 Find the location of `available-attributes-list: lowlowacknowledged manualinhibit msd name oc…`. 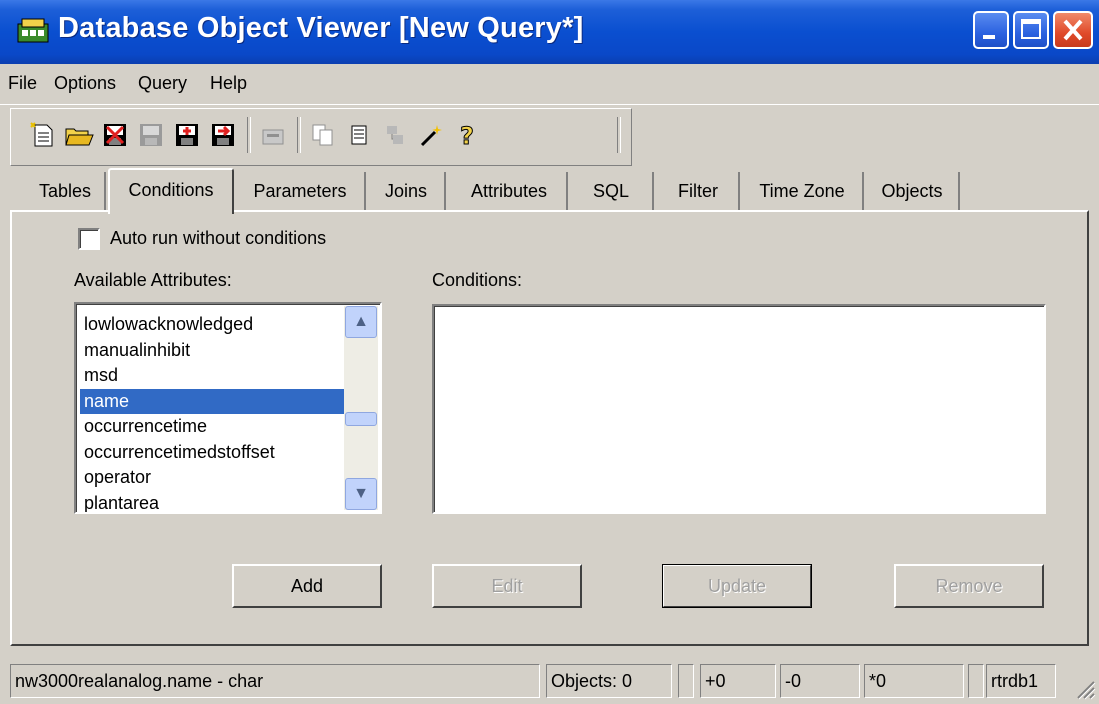

available-attributes-list: lowlowacknowledged manualinhibit msd name oc… is located at coordinates (228, 408).